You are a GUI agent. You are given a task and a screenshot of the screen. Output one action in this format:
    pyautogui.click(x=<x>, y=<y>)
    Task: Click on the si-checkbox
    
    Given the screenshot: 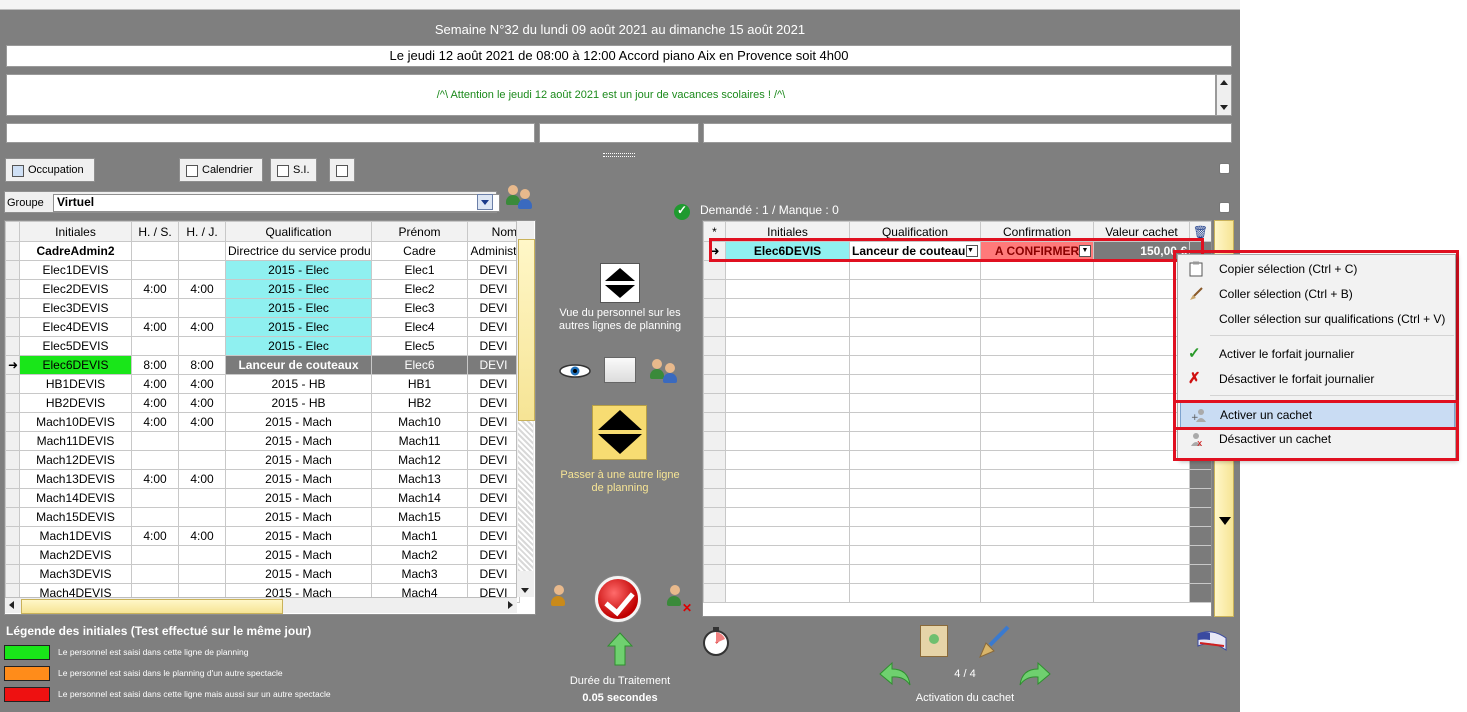 What is the action you would take?
    pyautogui.click(x=283, y=171)
    